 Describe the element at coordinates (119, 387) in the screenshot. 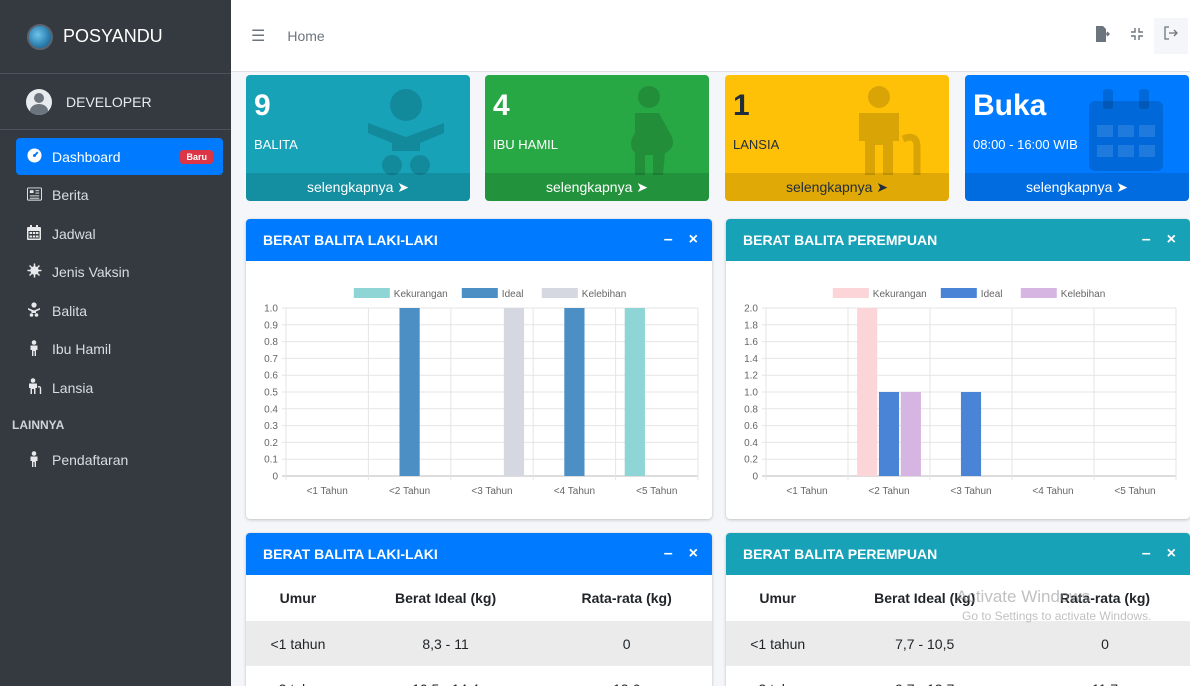

I see `sidebar-item-lansia: Lansia` at that location.